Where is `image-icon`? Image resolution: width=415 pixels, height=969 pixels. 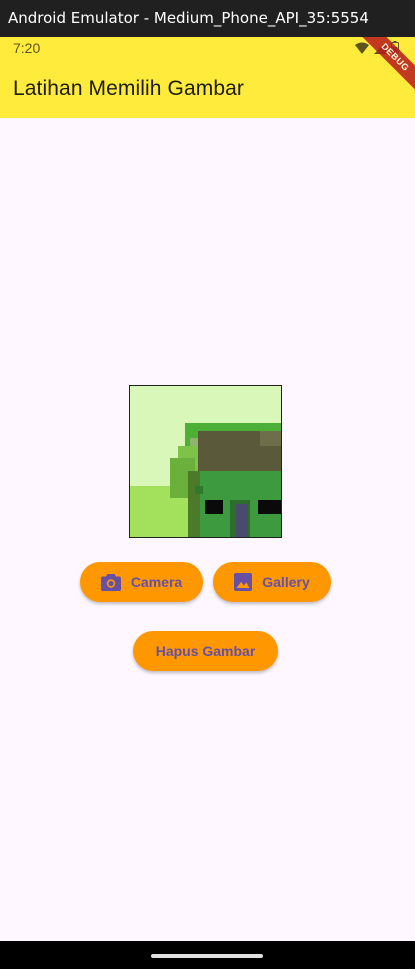
image-icon is located at coordinates (243, 582).